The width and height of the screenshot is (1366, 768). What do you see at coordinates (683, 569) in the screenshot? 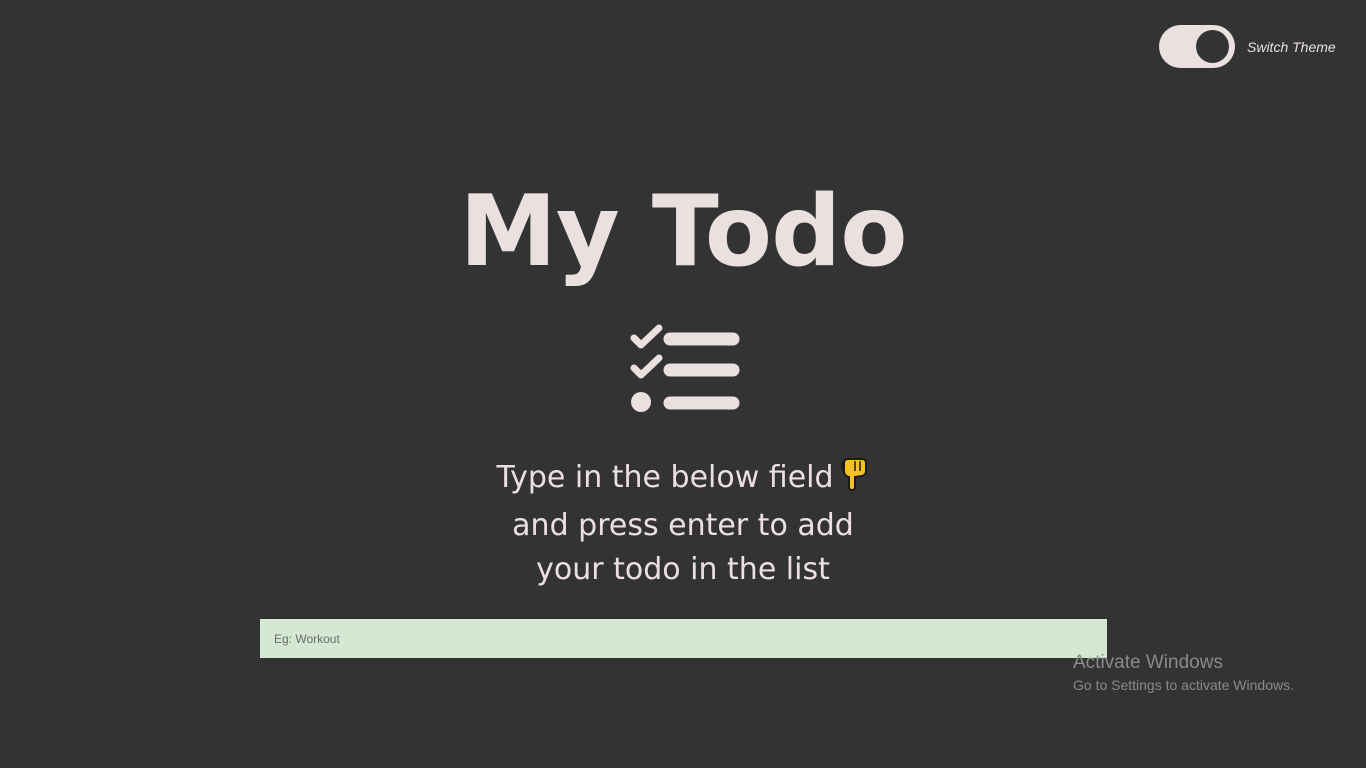
I see `instruction-line-3: your todo in the list` at bounding box center [683, 569].